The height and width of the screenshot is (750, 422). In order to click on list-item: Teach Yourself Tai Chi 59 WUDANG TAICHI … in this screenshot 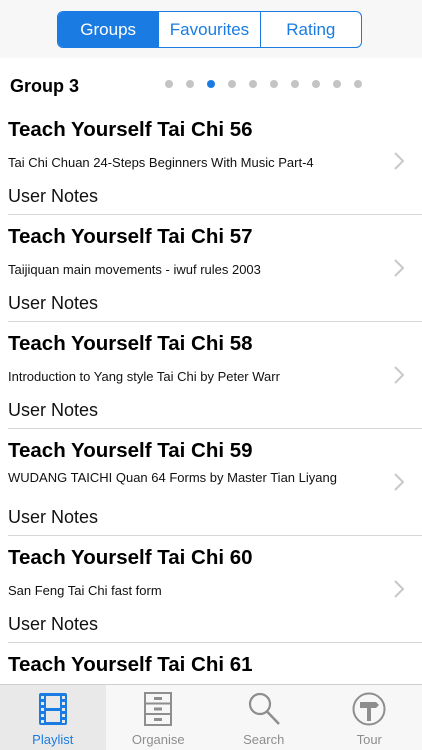, I will do `click(215, 482)`.